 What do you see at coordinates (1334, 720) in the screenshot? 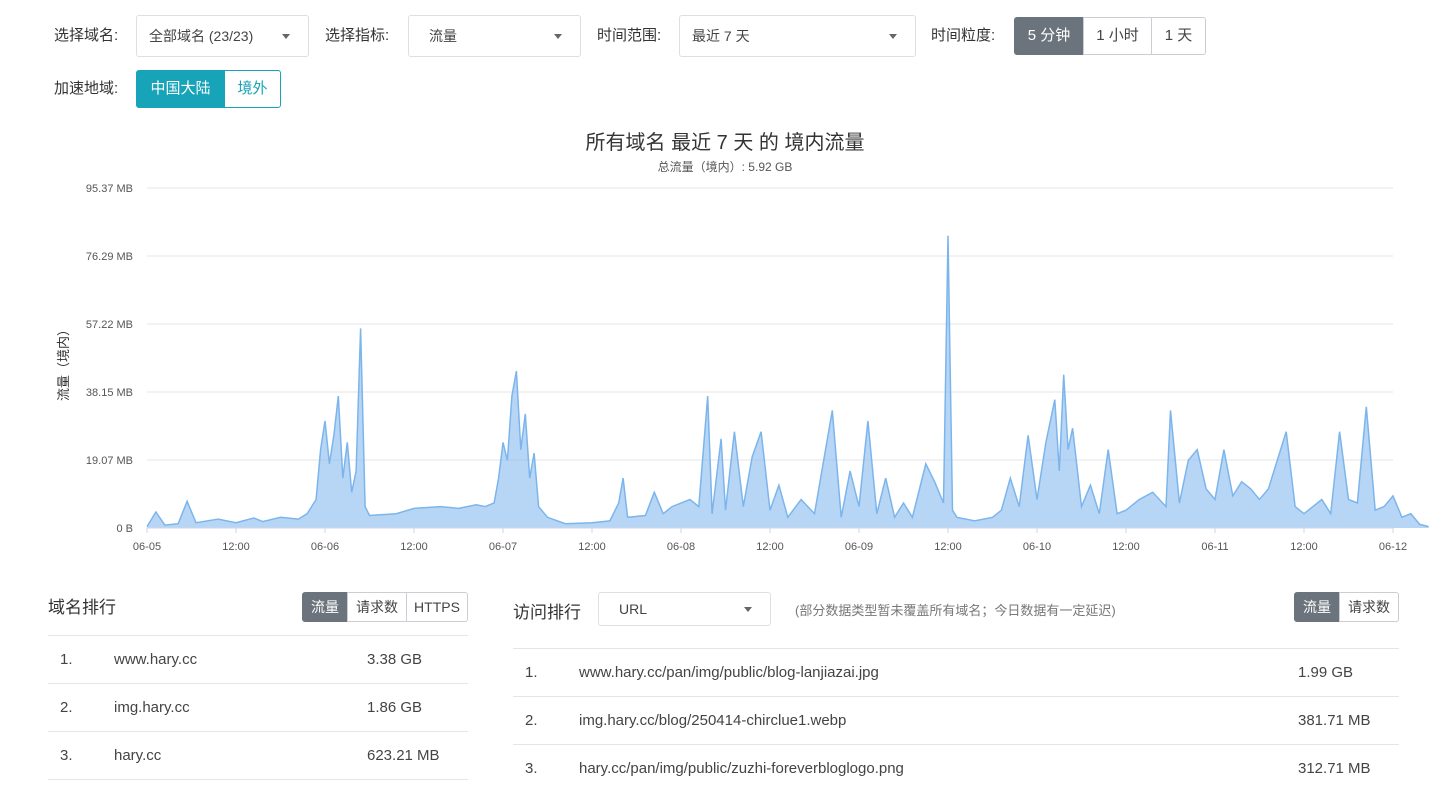
I see `visit-traffic: 381.71 MB` at bounding box center [1334, 720].